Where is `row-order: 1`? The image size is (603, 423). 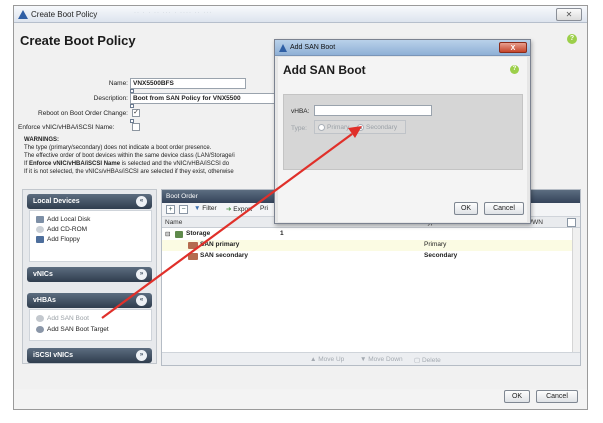
row-order: 1 is located at coordinates (282, 233).